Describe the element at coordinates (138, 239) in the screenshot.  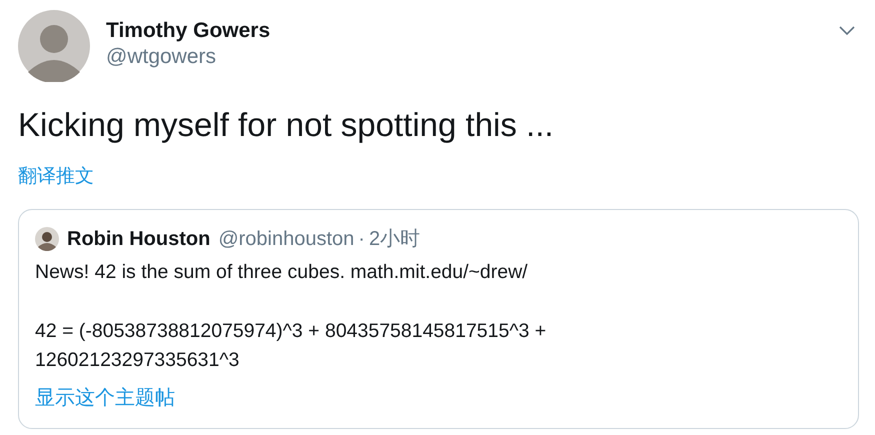
I see `author-name: Robin Houston` at that location.